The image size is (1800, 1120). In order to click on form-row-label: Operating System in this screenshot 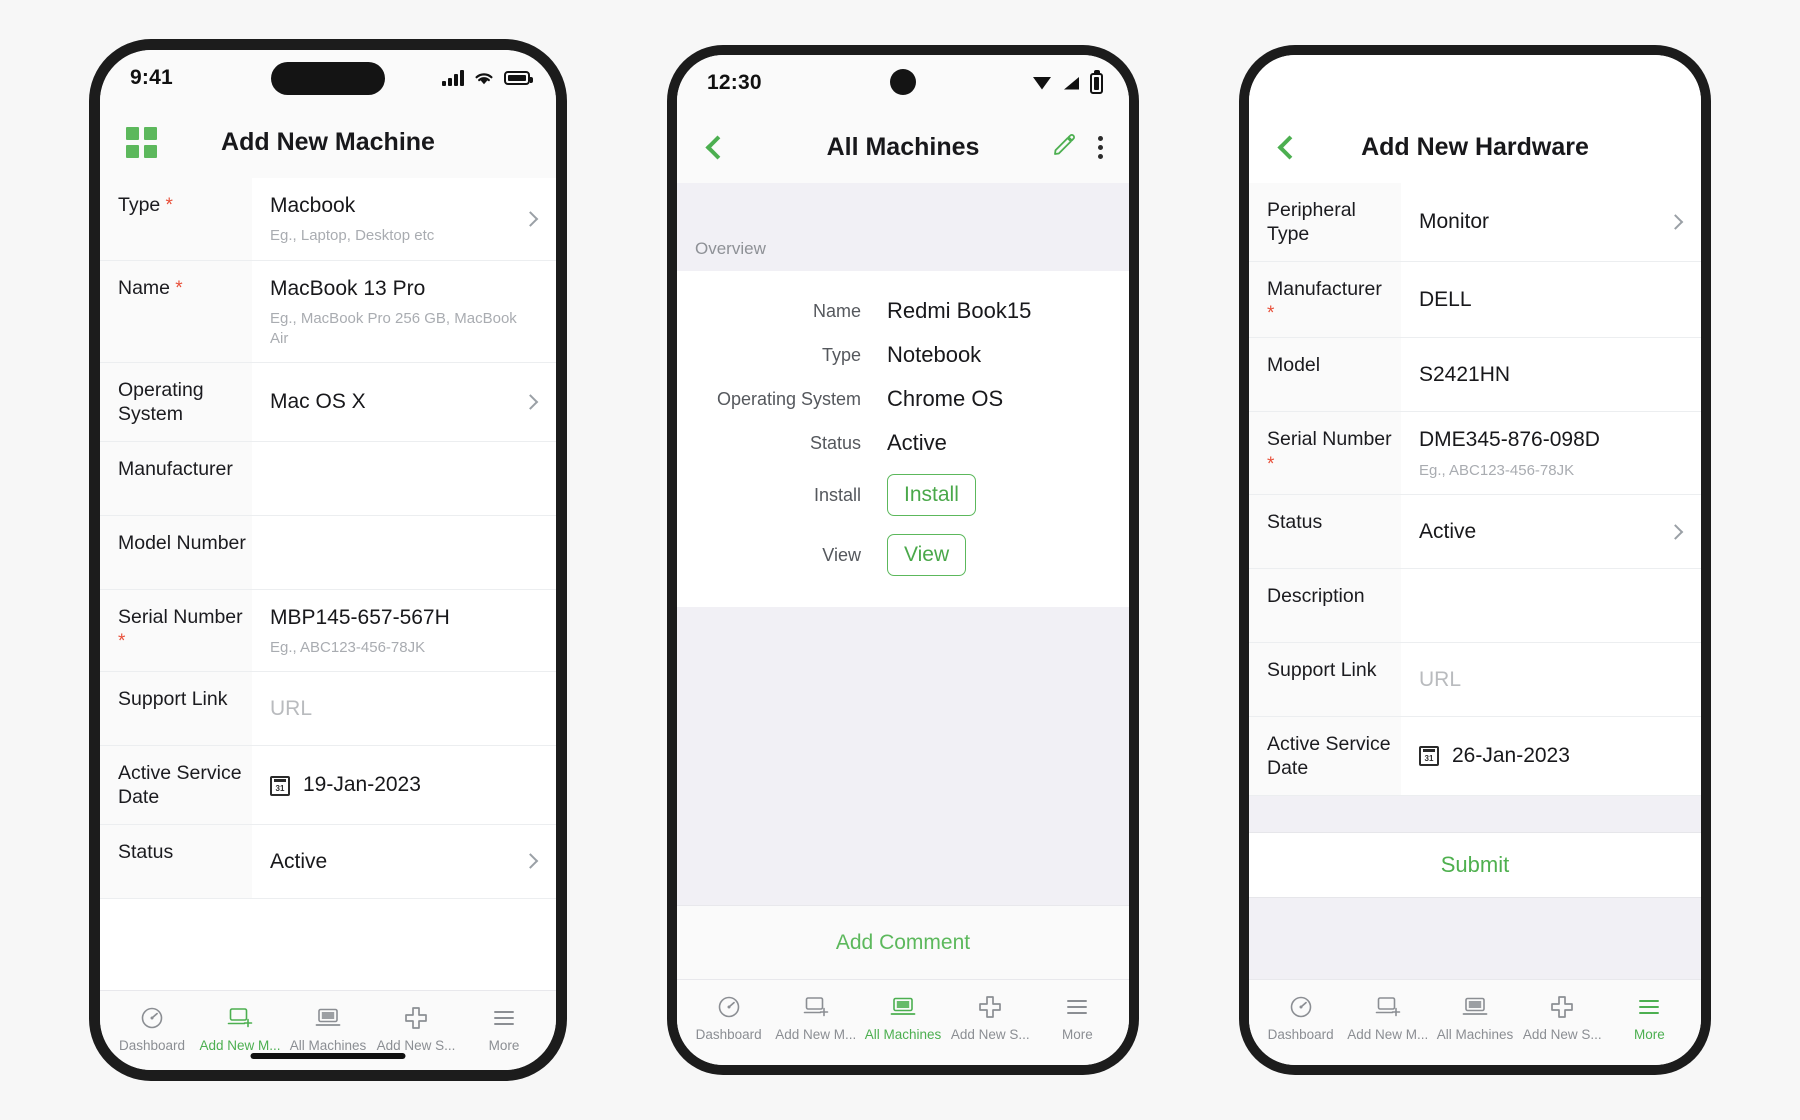, I will do `click(176, 402)`.